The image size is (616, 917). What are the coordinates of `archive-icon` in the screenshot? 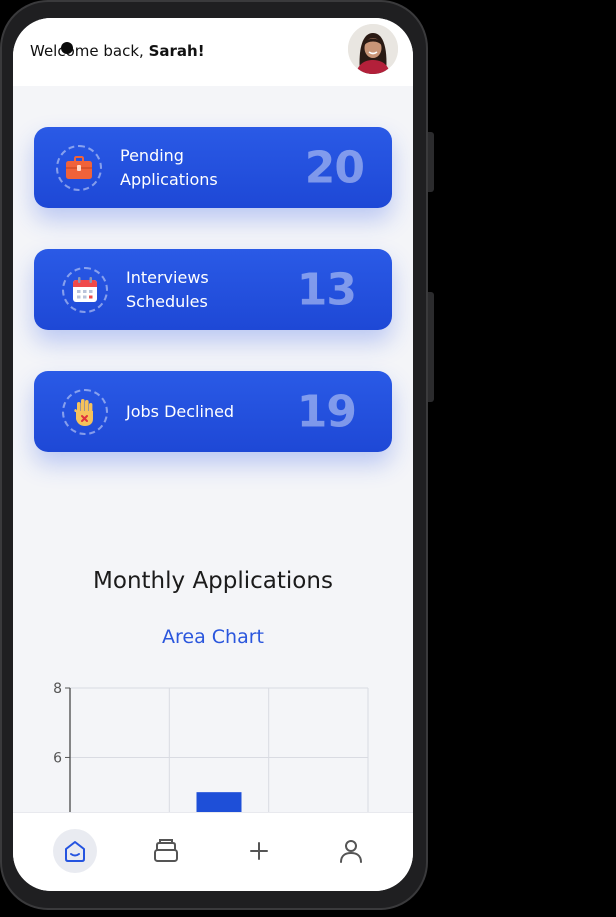 It's located at (166, 850).